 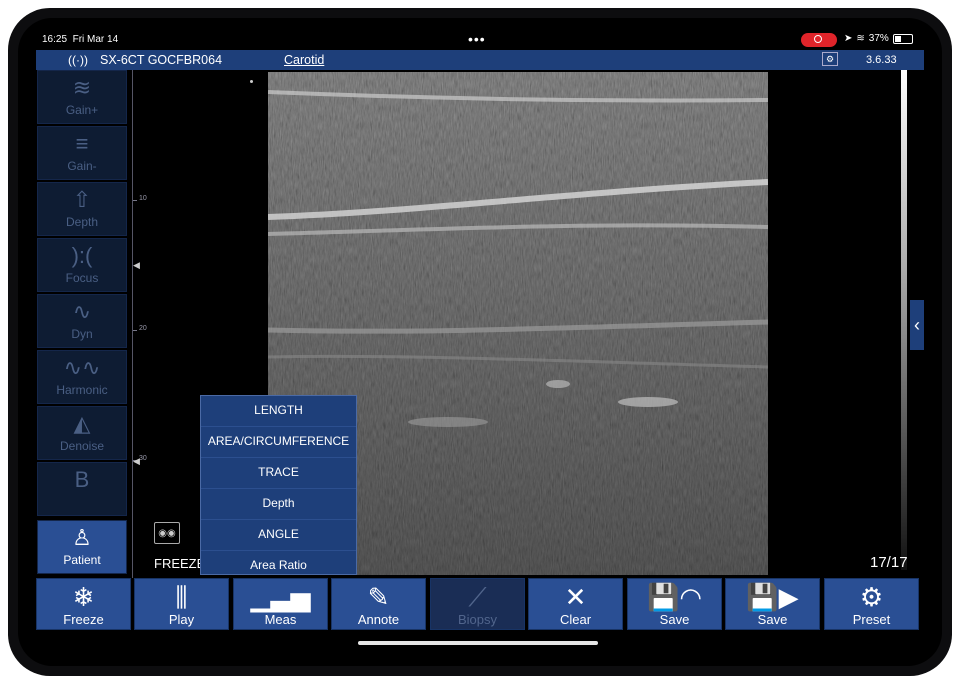 I want to click on sidebar-item-harmonic: ∿∿ Harmonic, so click(x=82, y=377).